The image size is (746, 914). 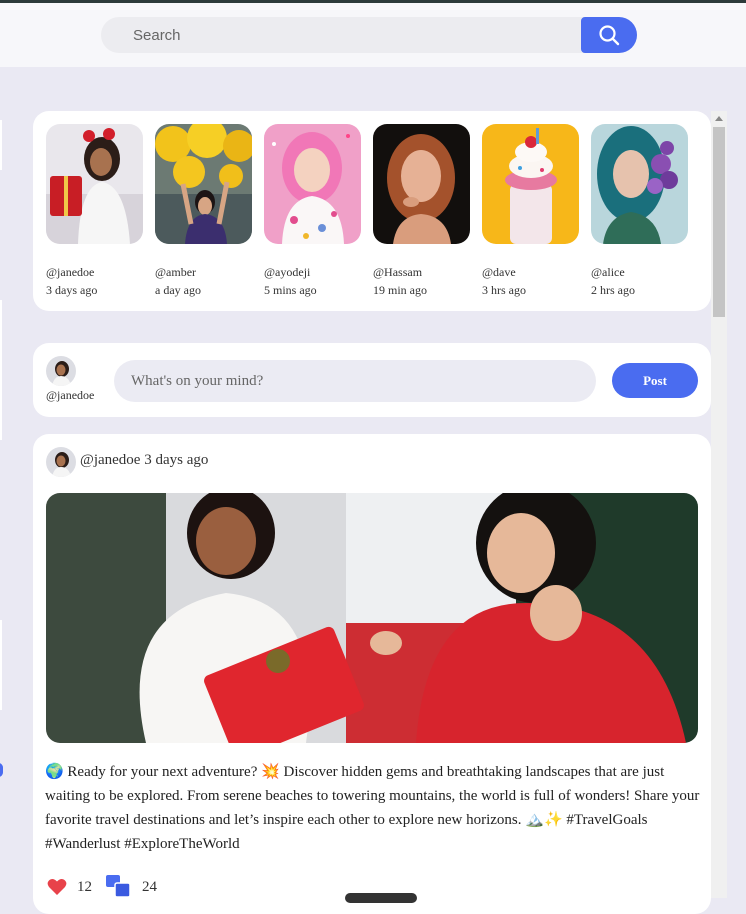 What do you see at coordinates (119, 887) in the screenshot?
I see `comment-icon` at bounding box center [119, 887].